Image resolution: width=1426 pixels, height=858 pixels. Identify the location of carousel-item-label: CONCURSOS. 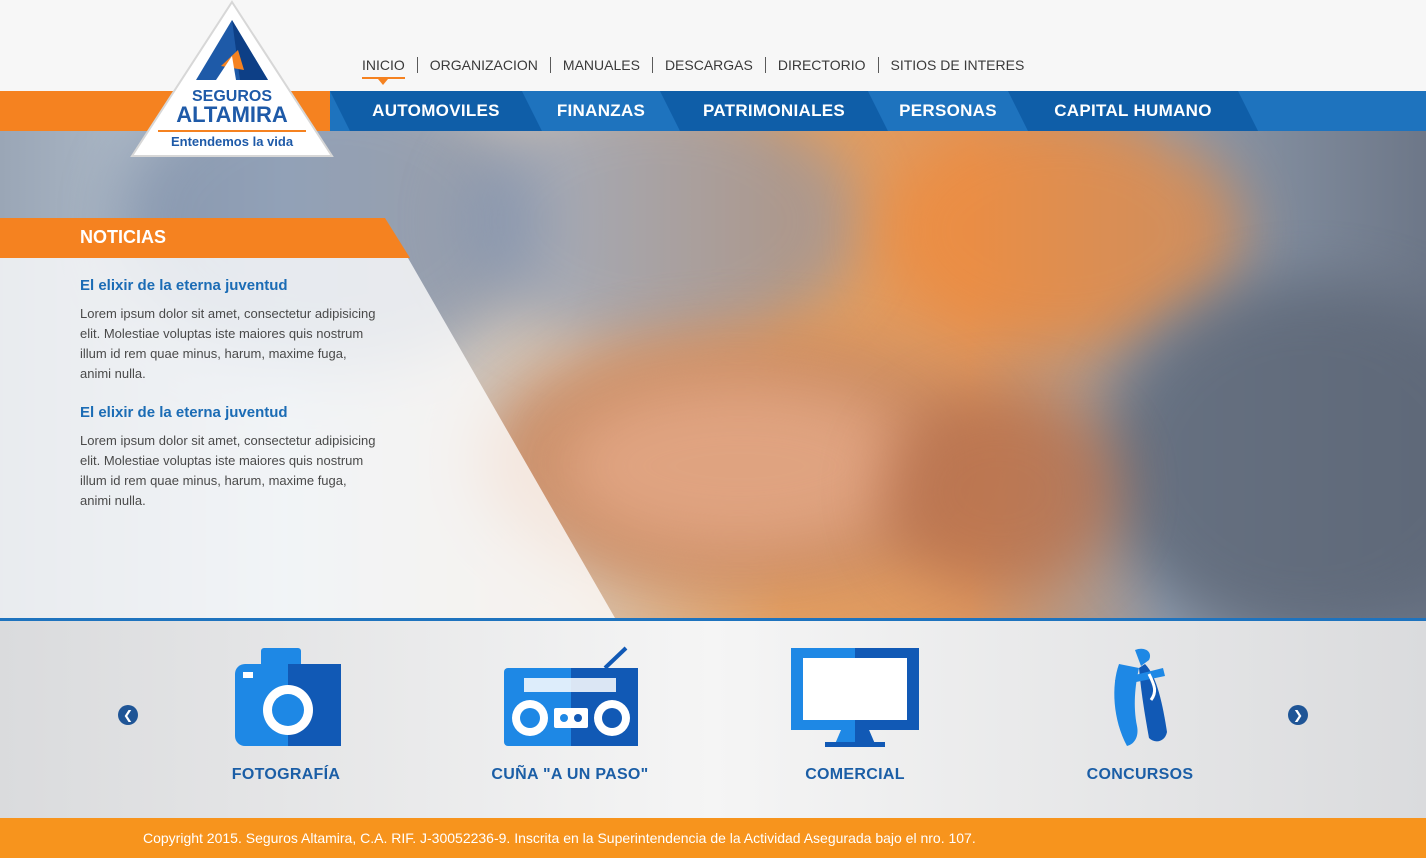
(1140, 774).